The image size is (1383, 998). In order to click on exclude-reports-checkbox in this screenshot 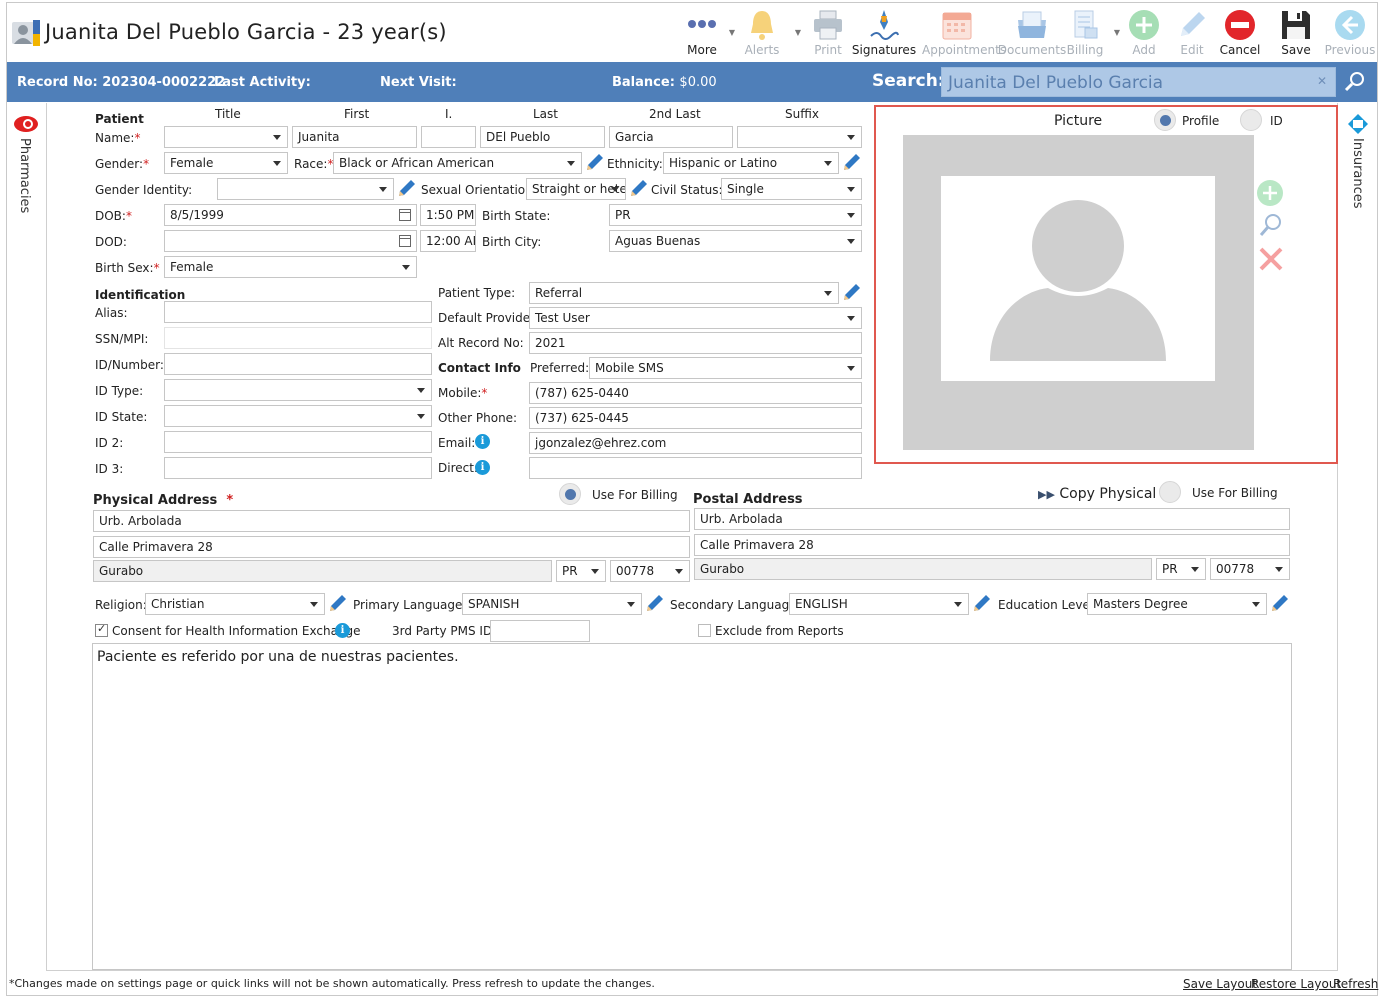, I will do `click(704, 630)`.